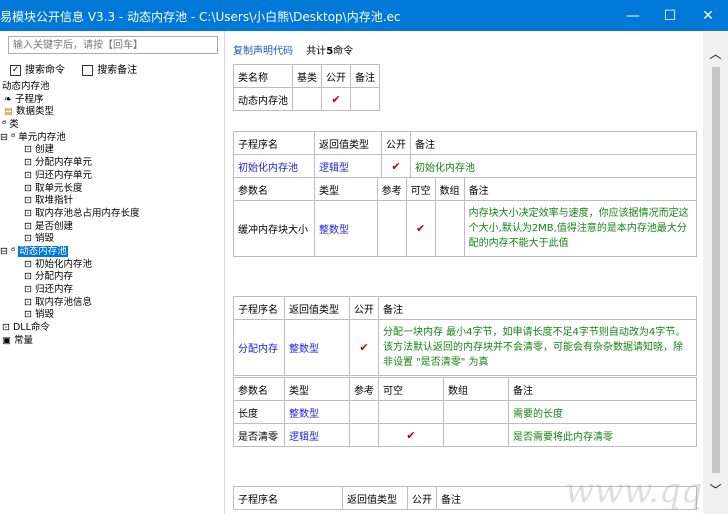 Image resolution: width=728 pixels, height=514 pixels. I want to click on subroutine-name: 分配内存, so click(259, 347).